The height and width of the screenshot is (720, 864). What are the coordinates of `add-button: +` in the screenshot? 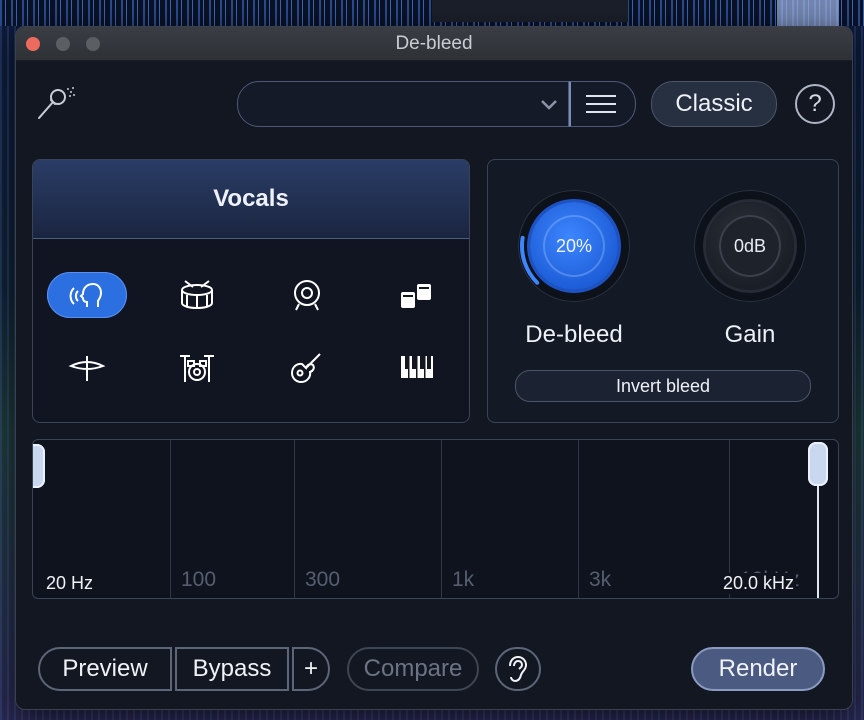 It's located at (311, 669).